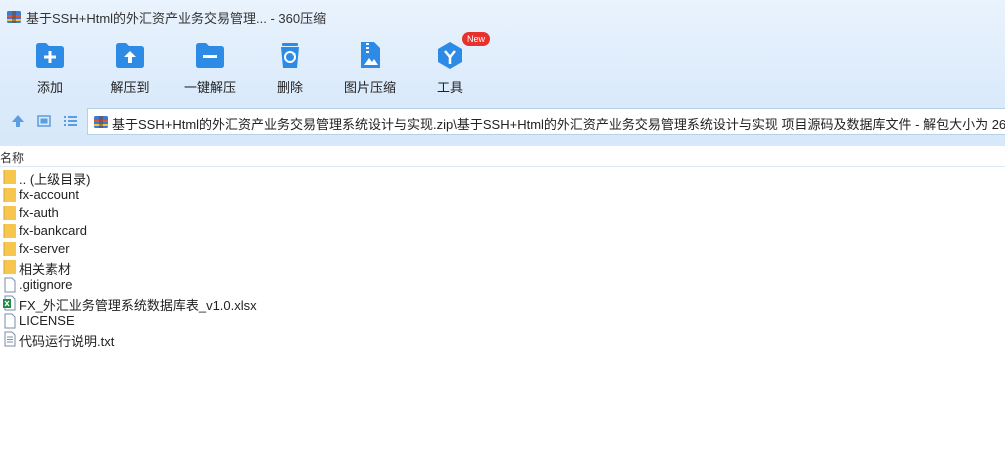  Describe the element at coordinates (502, 303) in the screenshot. I see `list-item-xlsx: FX_外汇业务管理系统数据库表_v1.0.xlsx` at that location.